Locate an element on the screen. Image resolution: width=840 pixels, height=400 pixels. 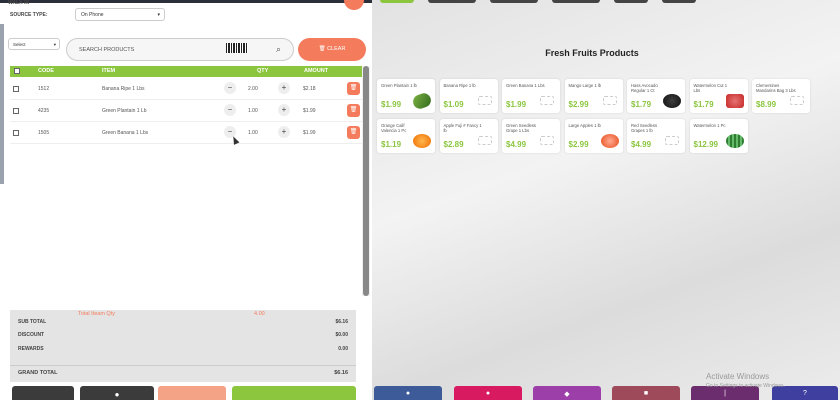
source-type-value: On Phone is located at coordinates (92, 15).